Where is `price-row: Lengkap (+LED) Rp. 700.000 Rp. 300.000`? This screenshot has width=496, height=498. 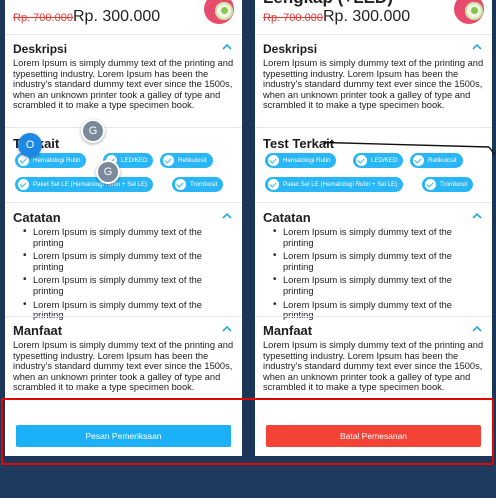 price-row: Lengkap (+LED) Rp. 700.000 Rp. 300.000 is located at coordinates (373, 17).